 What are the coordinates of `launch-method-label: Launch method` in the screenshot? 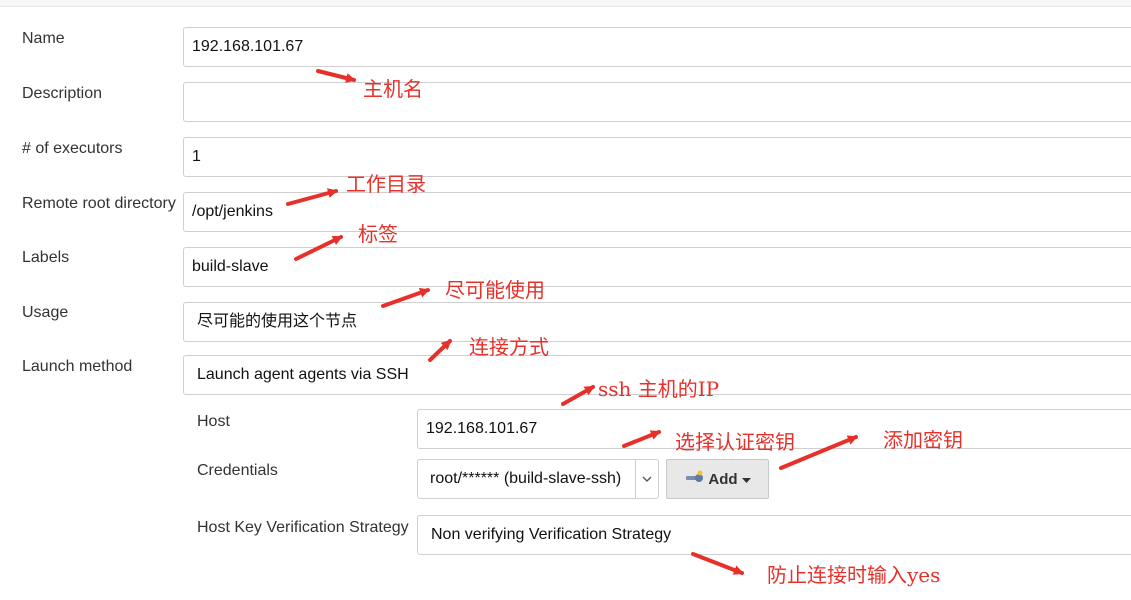 It's located at (77, 366).